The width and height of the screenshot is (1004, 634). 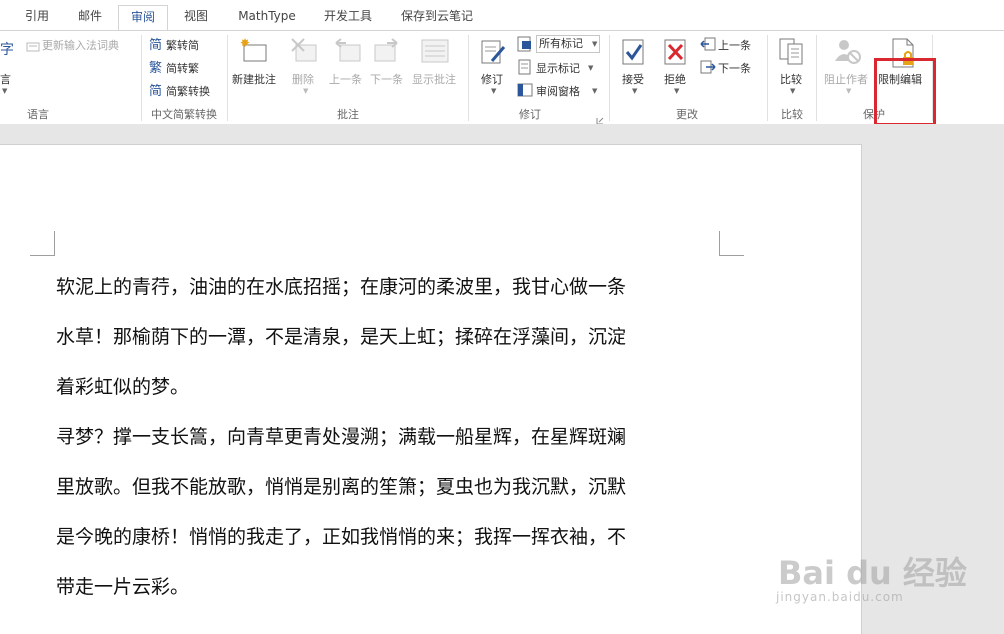 I want to click on group-label-language: 语言, so click(x=38, y=114).